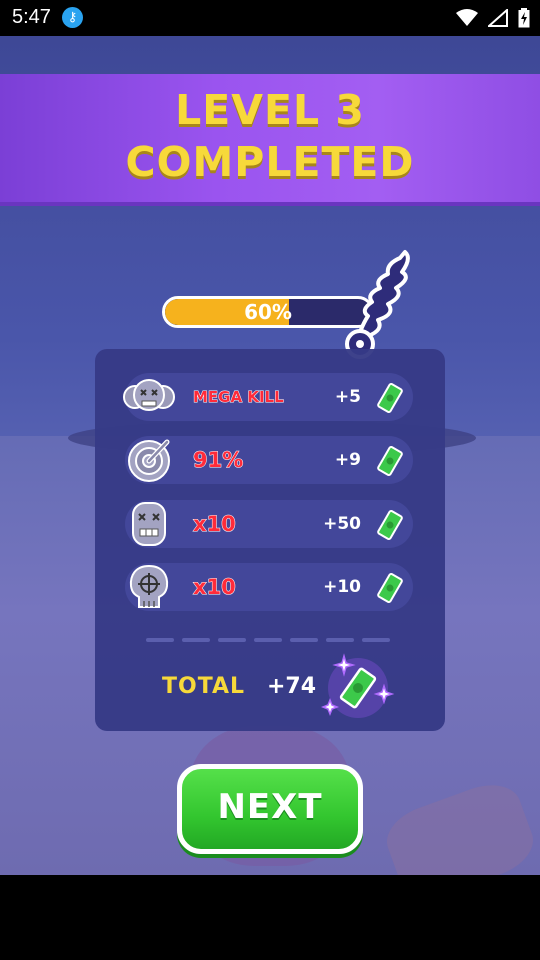  Describe the element at coordinates (269, 524) in the screenshot. I see `reward-row: x10 +50` at that location.